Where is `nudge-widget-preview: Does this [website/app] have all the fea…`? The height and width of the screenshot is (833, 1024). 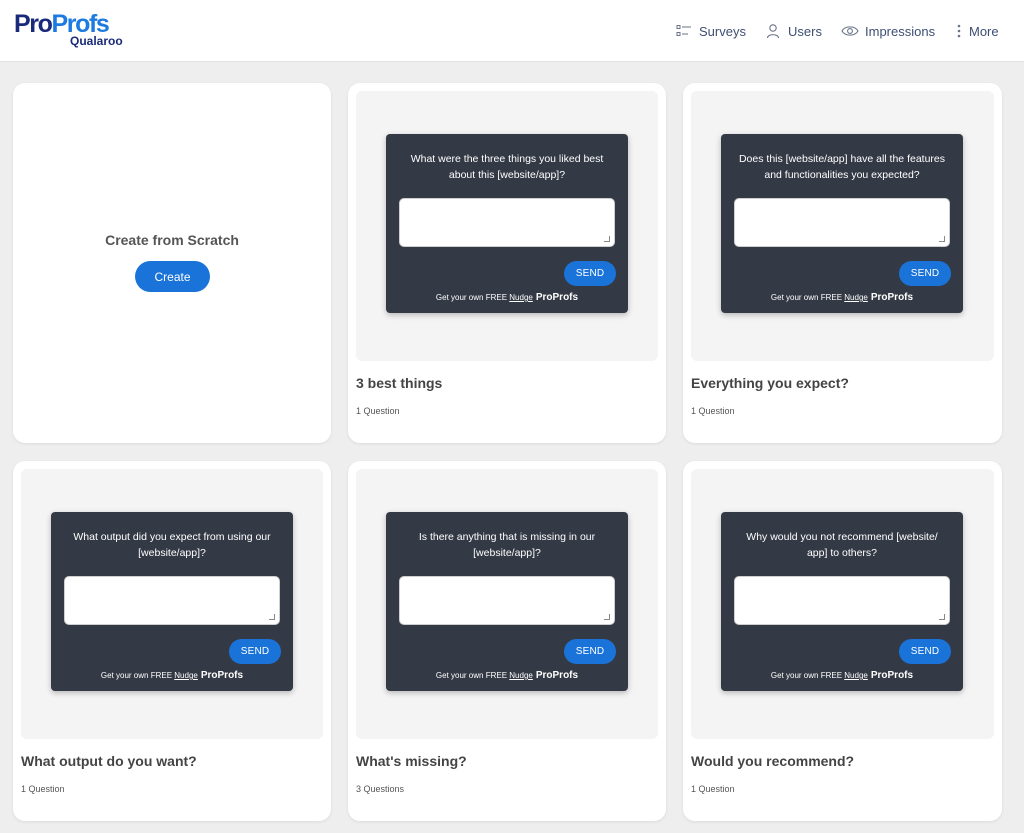
nudge-widget-preview: Does this [website/app] have all the fea… is located at coordinates (842, 223).